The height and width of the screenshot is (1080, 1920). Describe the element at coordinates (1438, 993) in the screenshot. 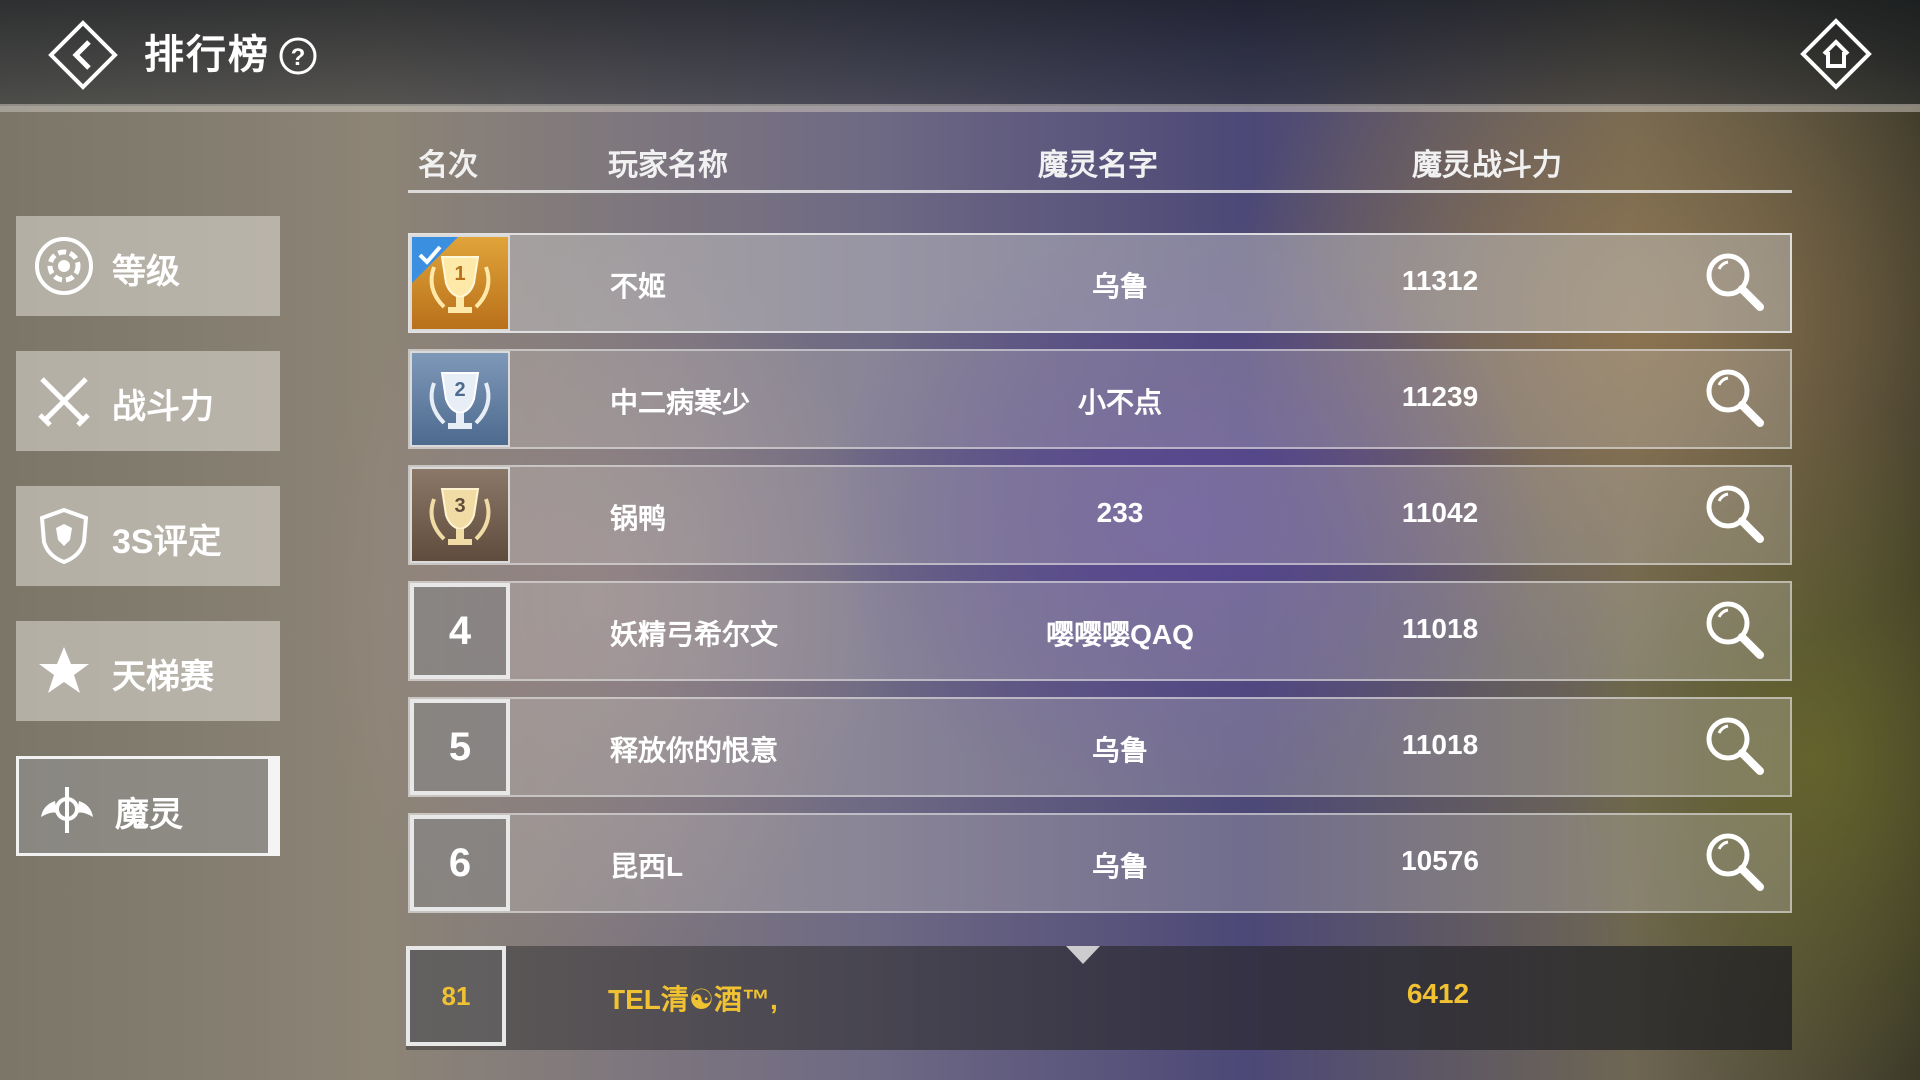

I see `my-spirit-power: 6412` at that location.